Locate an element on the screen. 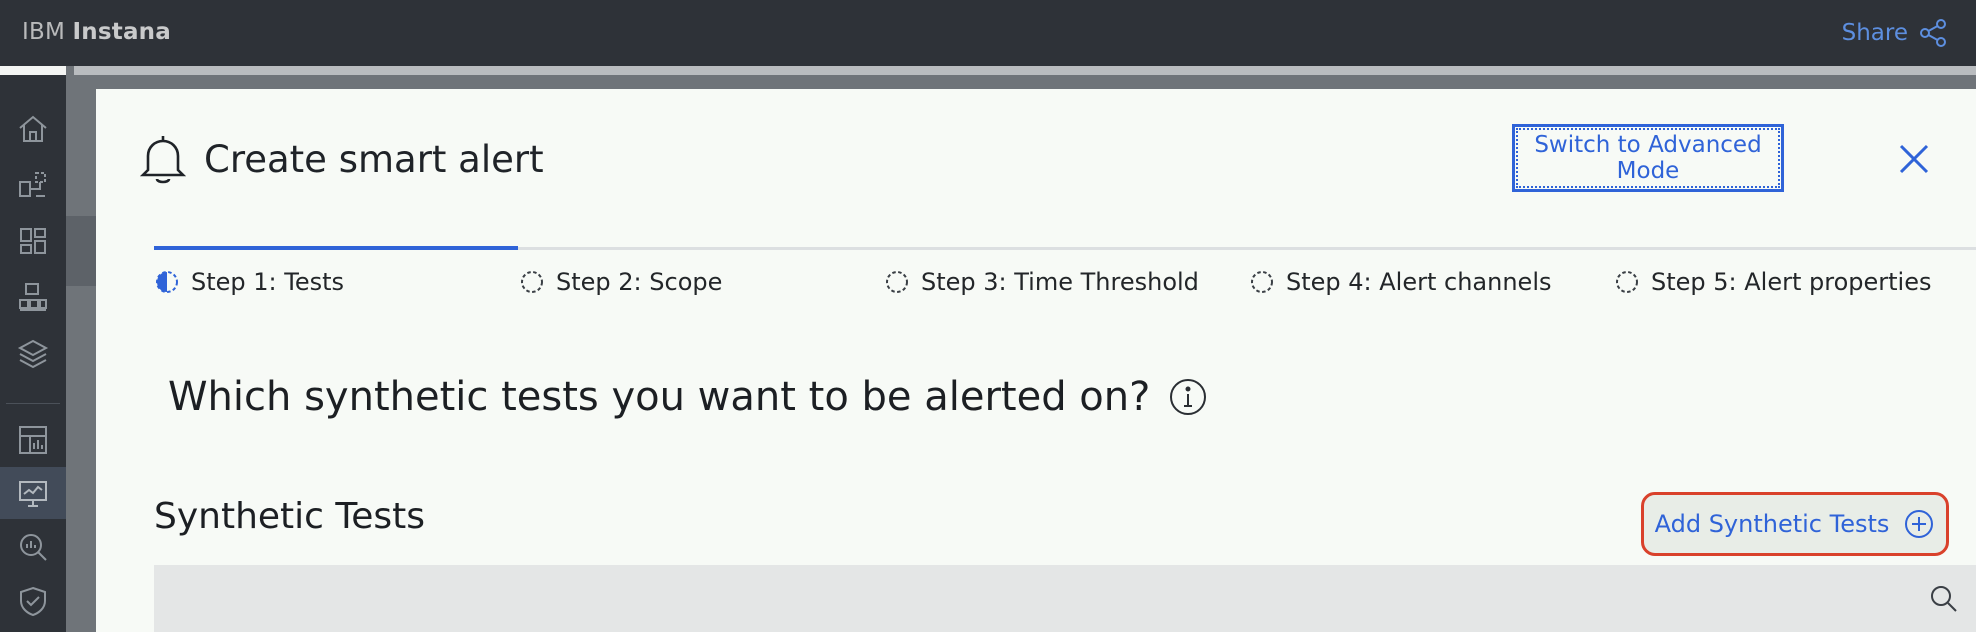  brand-logo: IBM Instana is located at coordinates (96, 32).